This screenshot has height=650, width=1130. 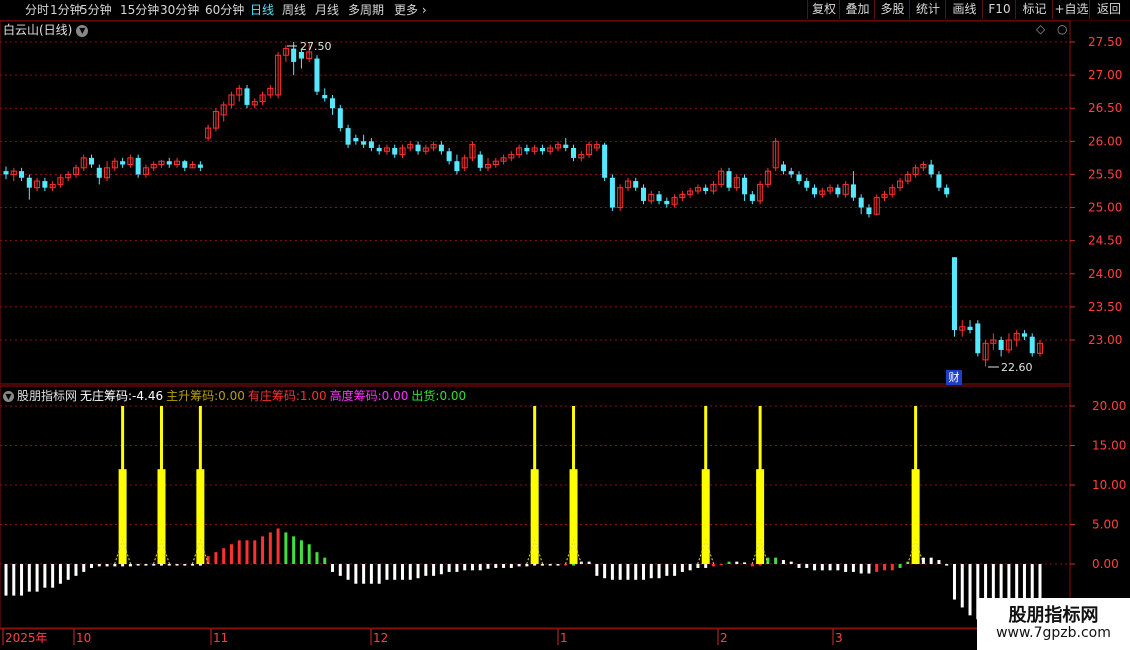 What do you see at coordinates (1105, 241) in the screenshot?
I see `price-tick-label: 24.50` at bounding box center [1105, 241].